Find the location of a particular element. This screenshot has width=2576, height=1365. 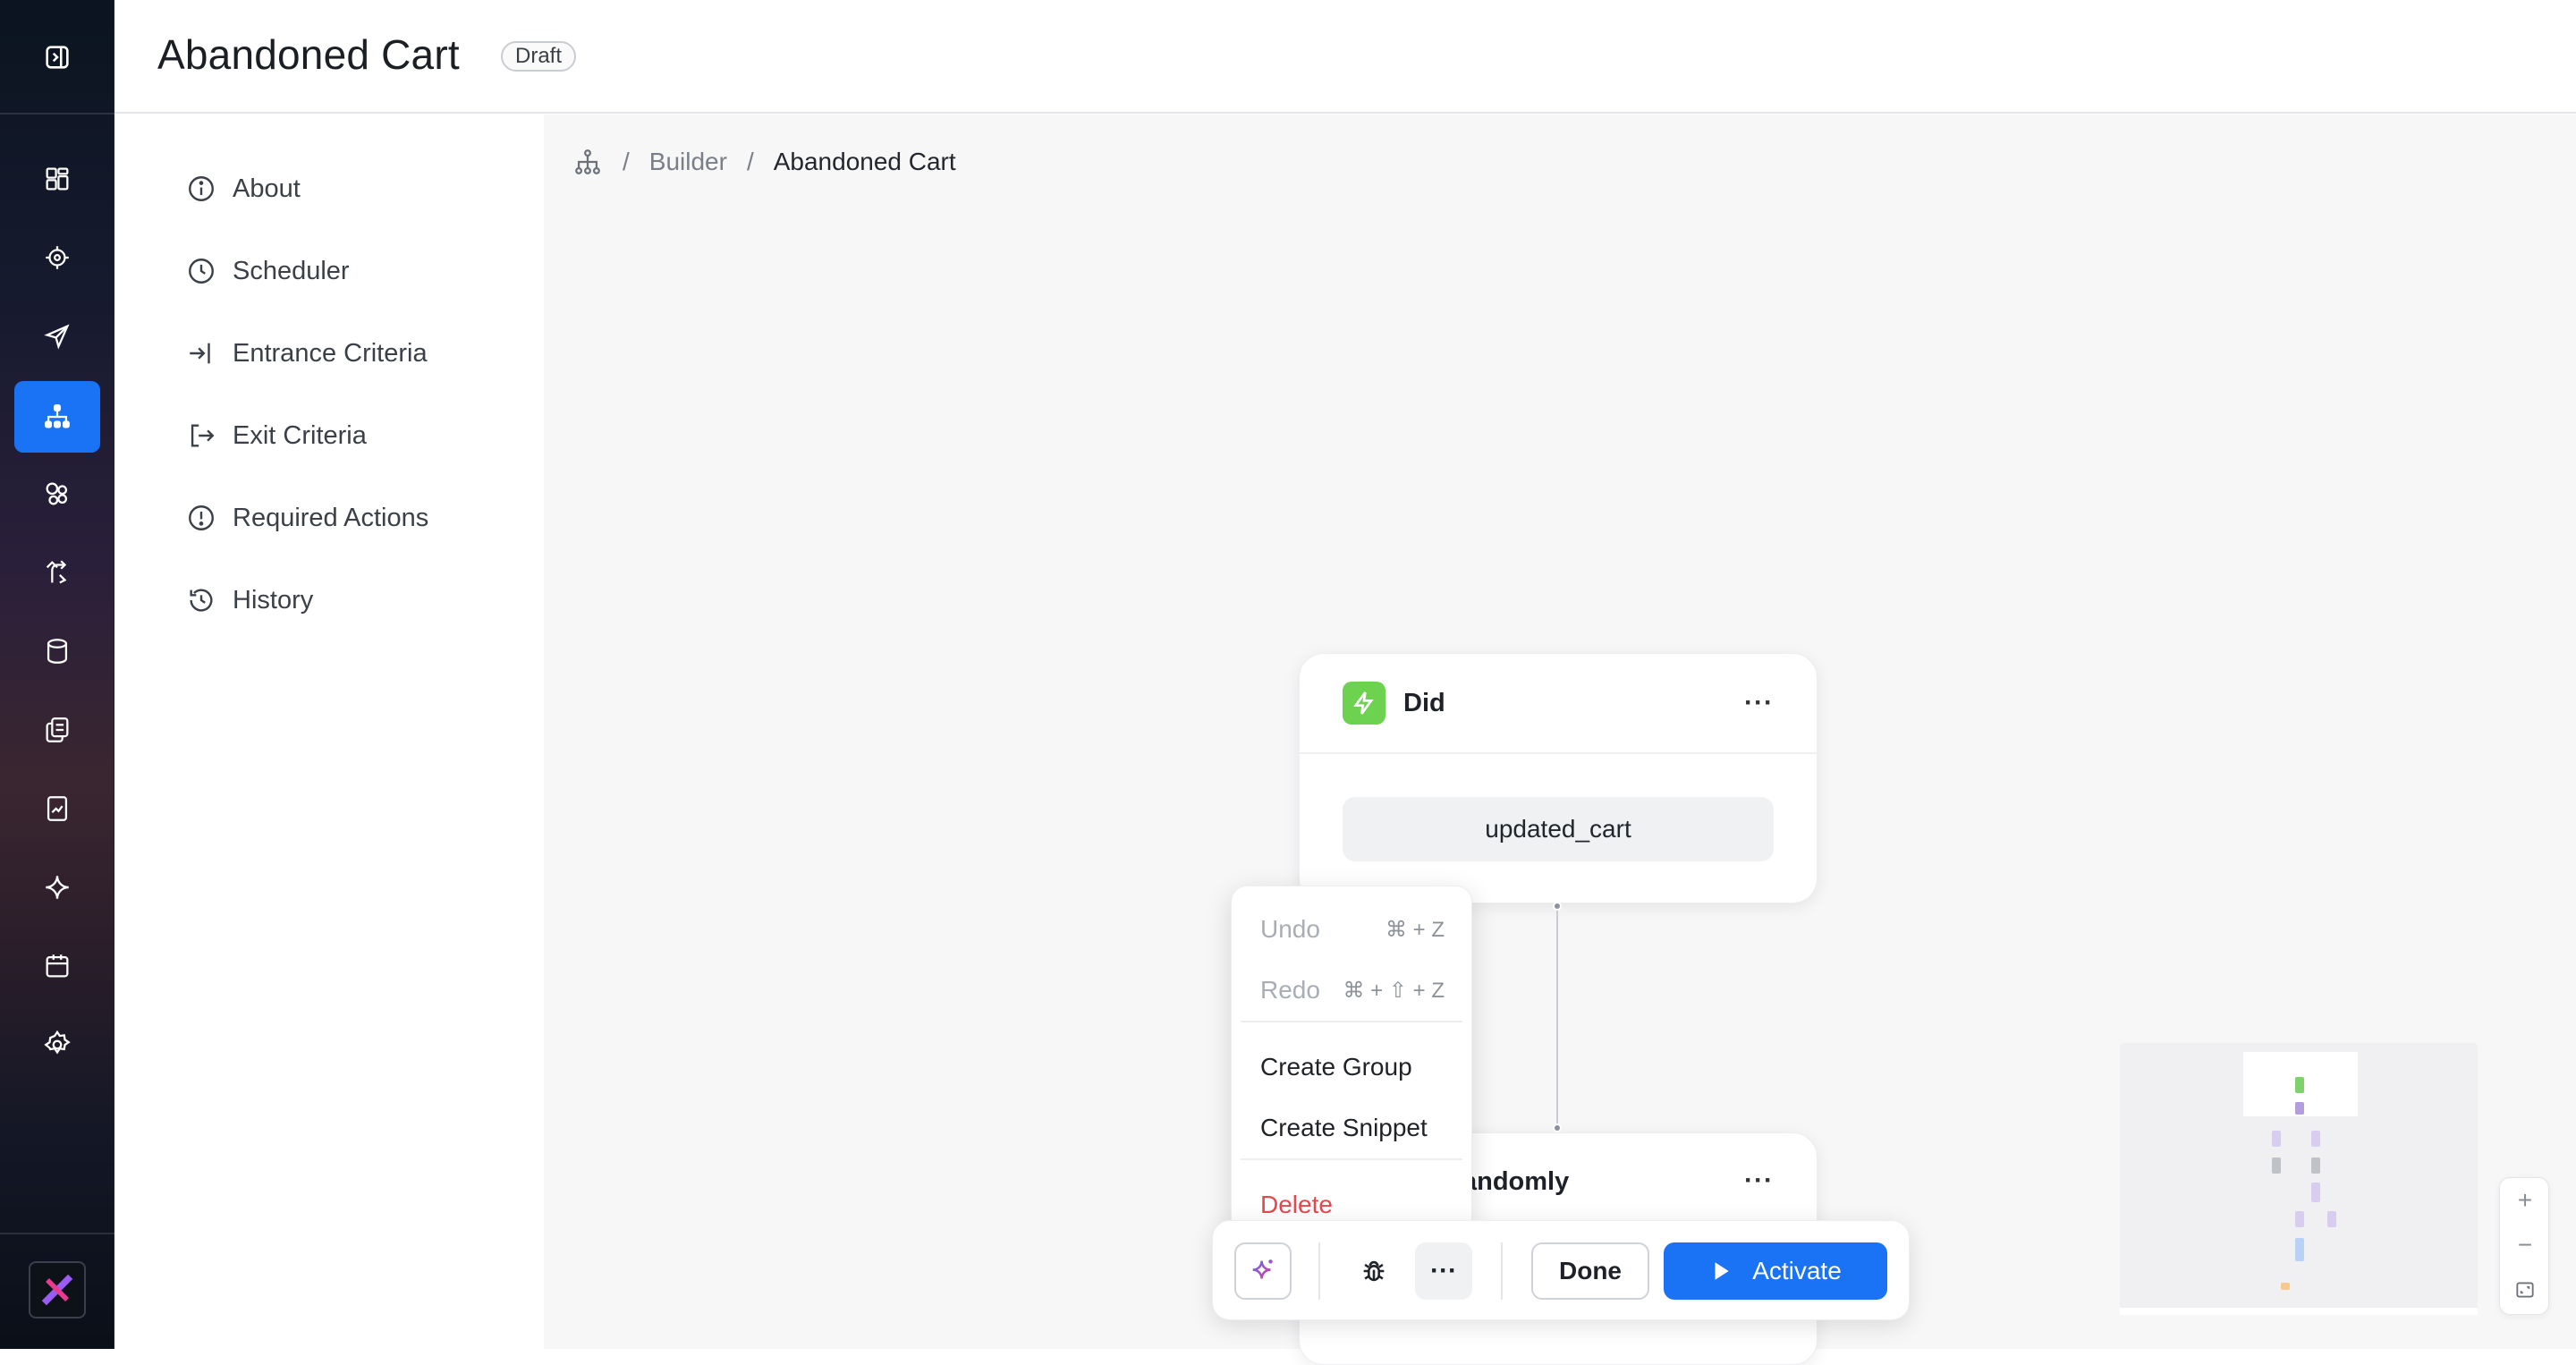

nav-item-about: About is located at coordinates (243, 188).